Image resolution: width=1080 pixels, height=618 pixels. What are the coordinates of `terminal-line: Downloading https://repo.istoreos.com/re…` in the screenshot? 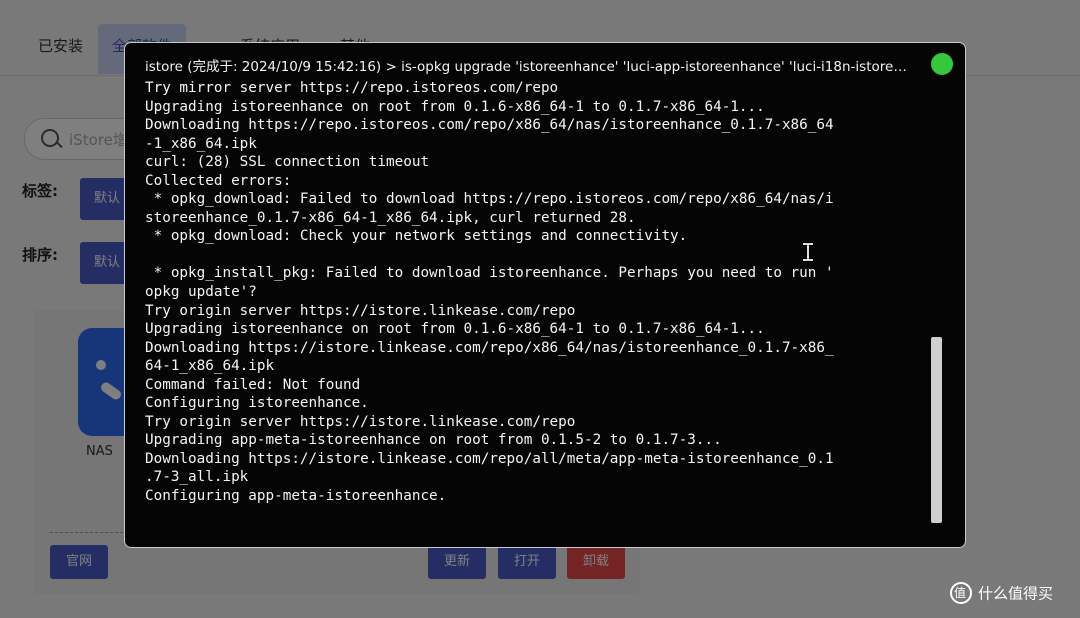 It's located at (489, 125).